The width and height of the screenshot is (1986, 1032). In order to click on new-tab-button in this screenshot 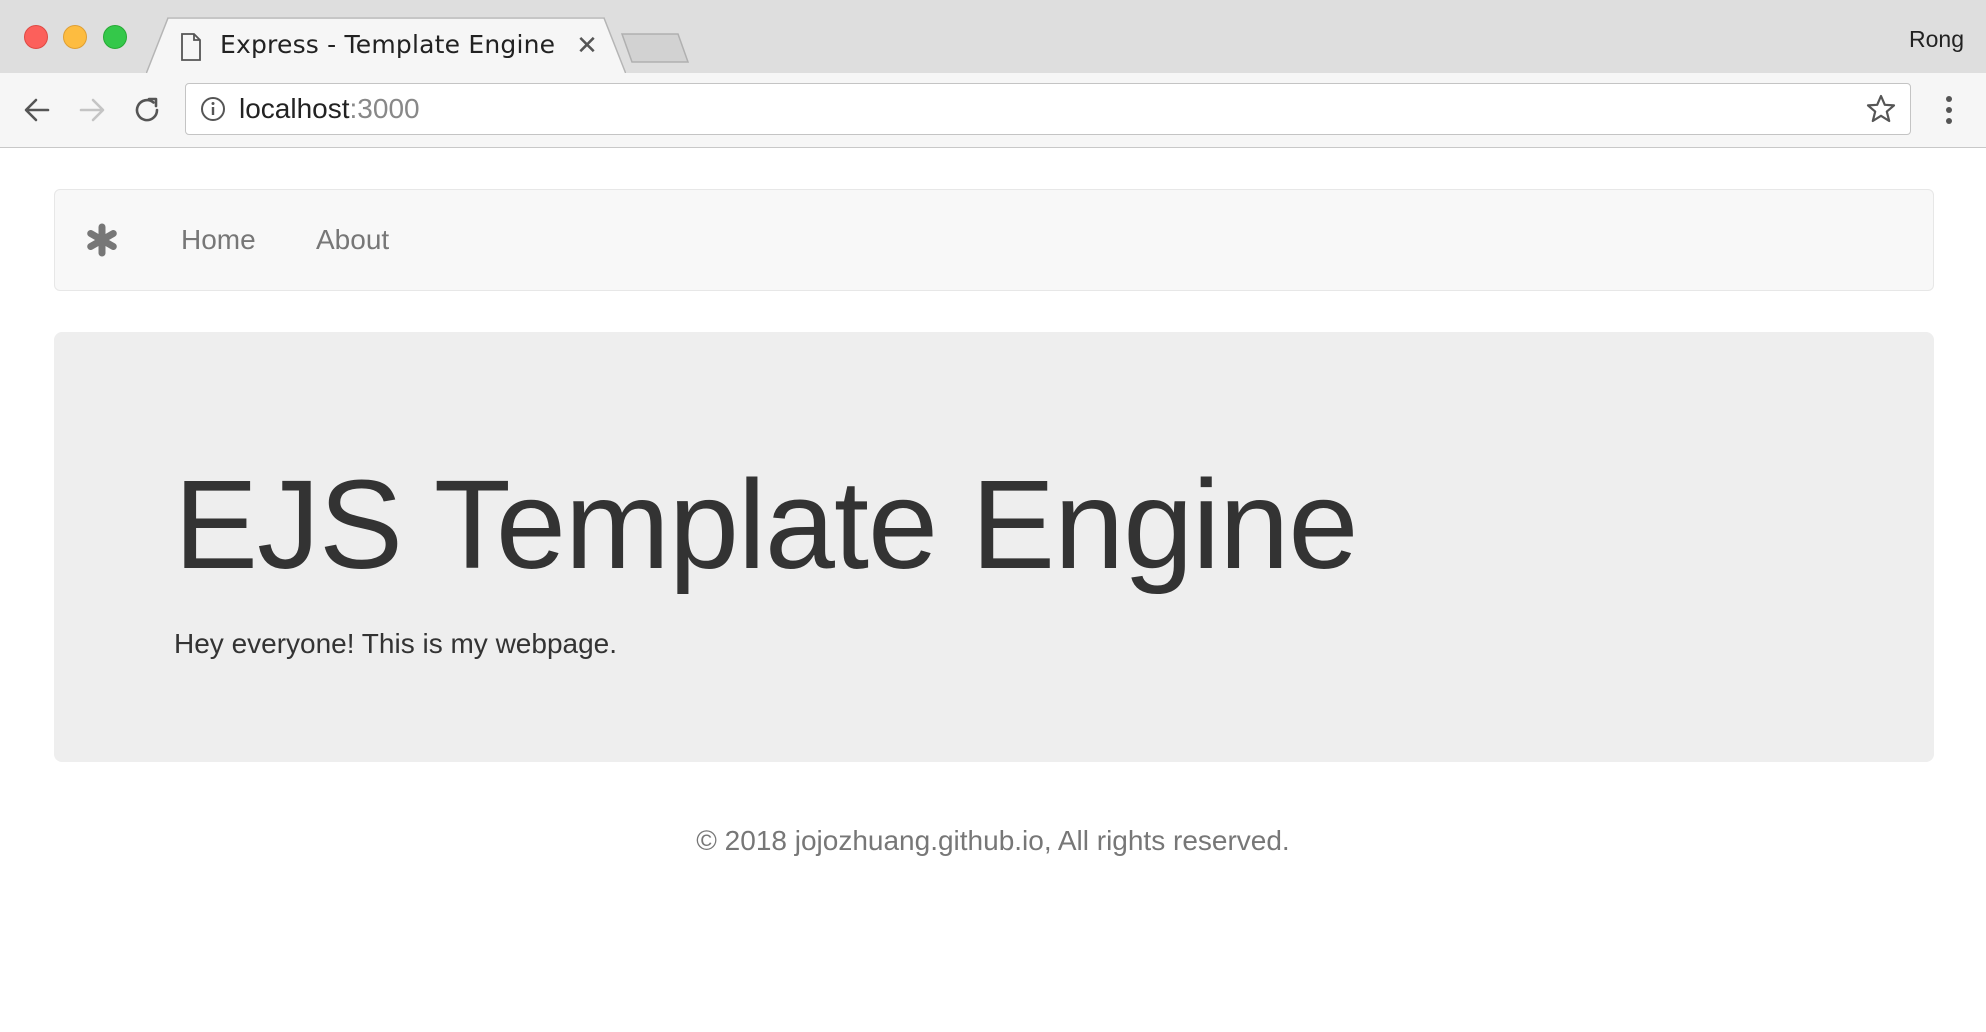, I will do `click(655, 48)`.